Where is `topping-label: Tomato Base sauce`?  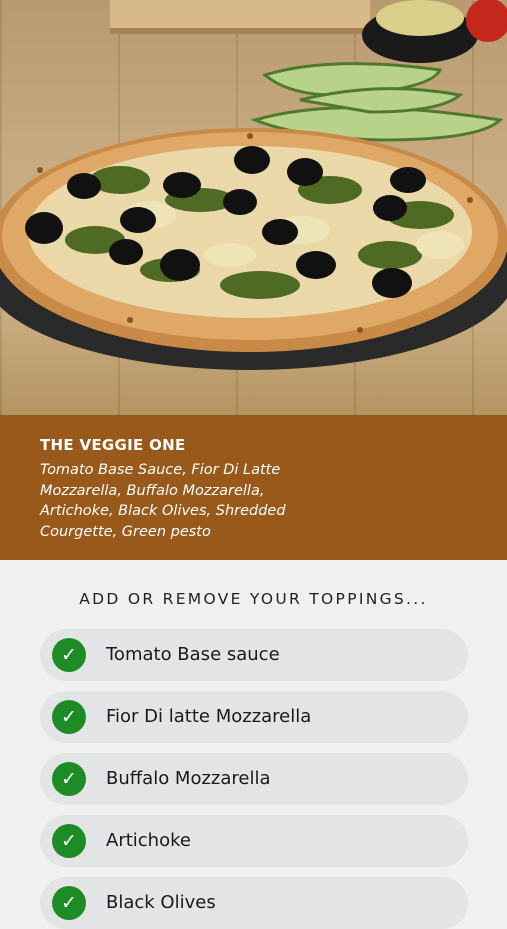
topping-label: Tomato Base sauce is located at coordinates (193, 654).